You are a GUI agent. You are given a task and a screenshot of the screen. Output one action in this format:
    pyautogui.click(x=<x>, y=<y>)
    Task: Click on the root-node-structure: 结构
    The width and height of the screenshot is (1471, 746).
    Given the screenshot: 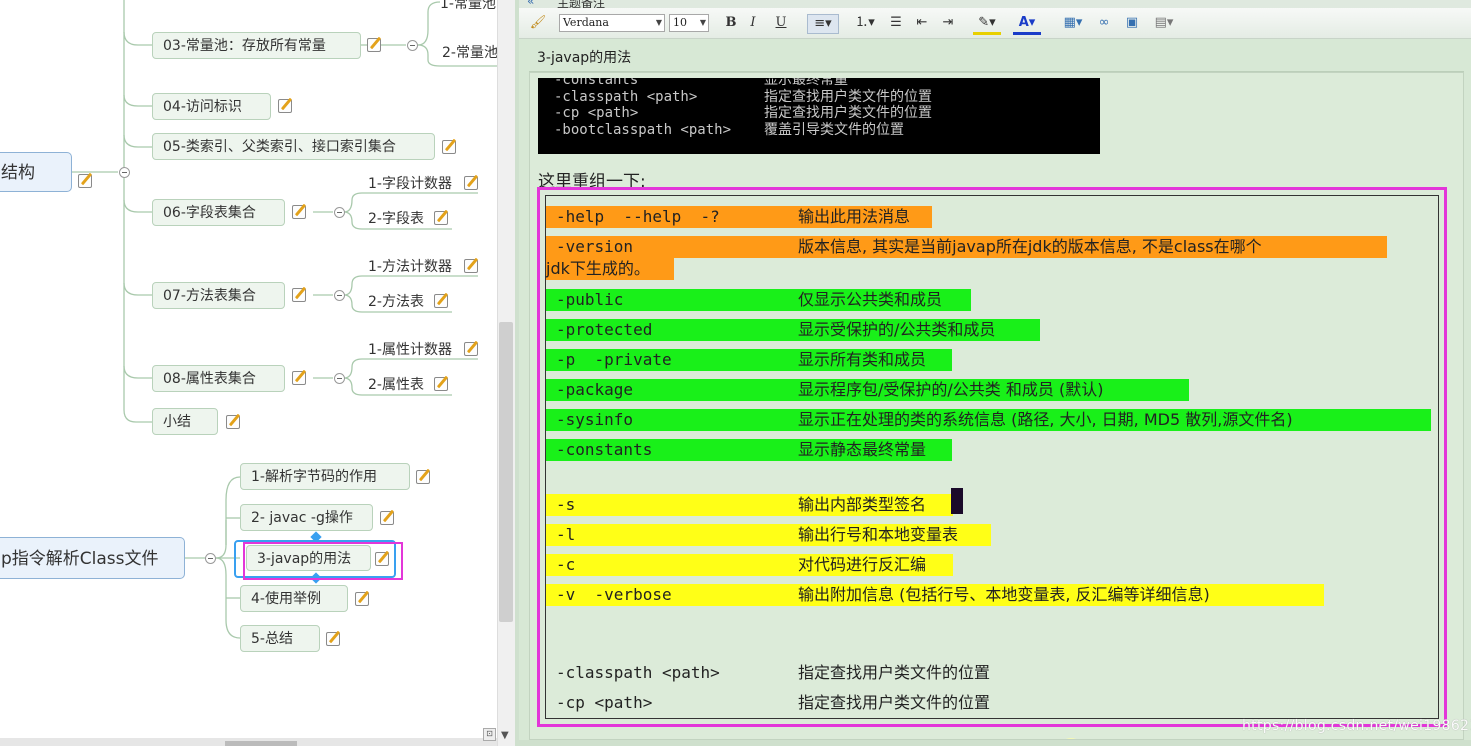 What is the action you would take?
    pyautogui.click(x=36, y=172)
    